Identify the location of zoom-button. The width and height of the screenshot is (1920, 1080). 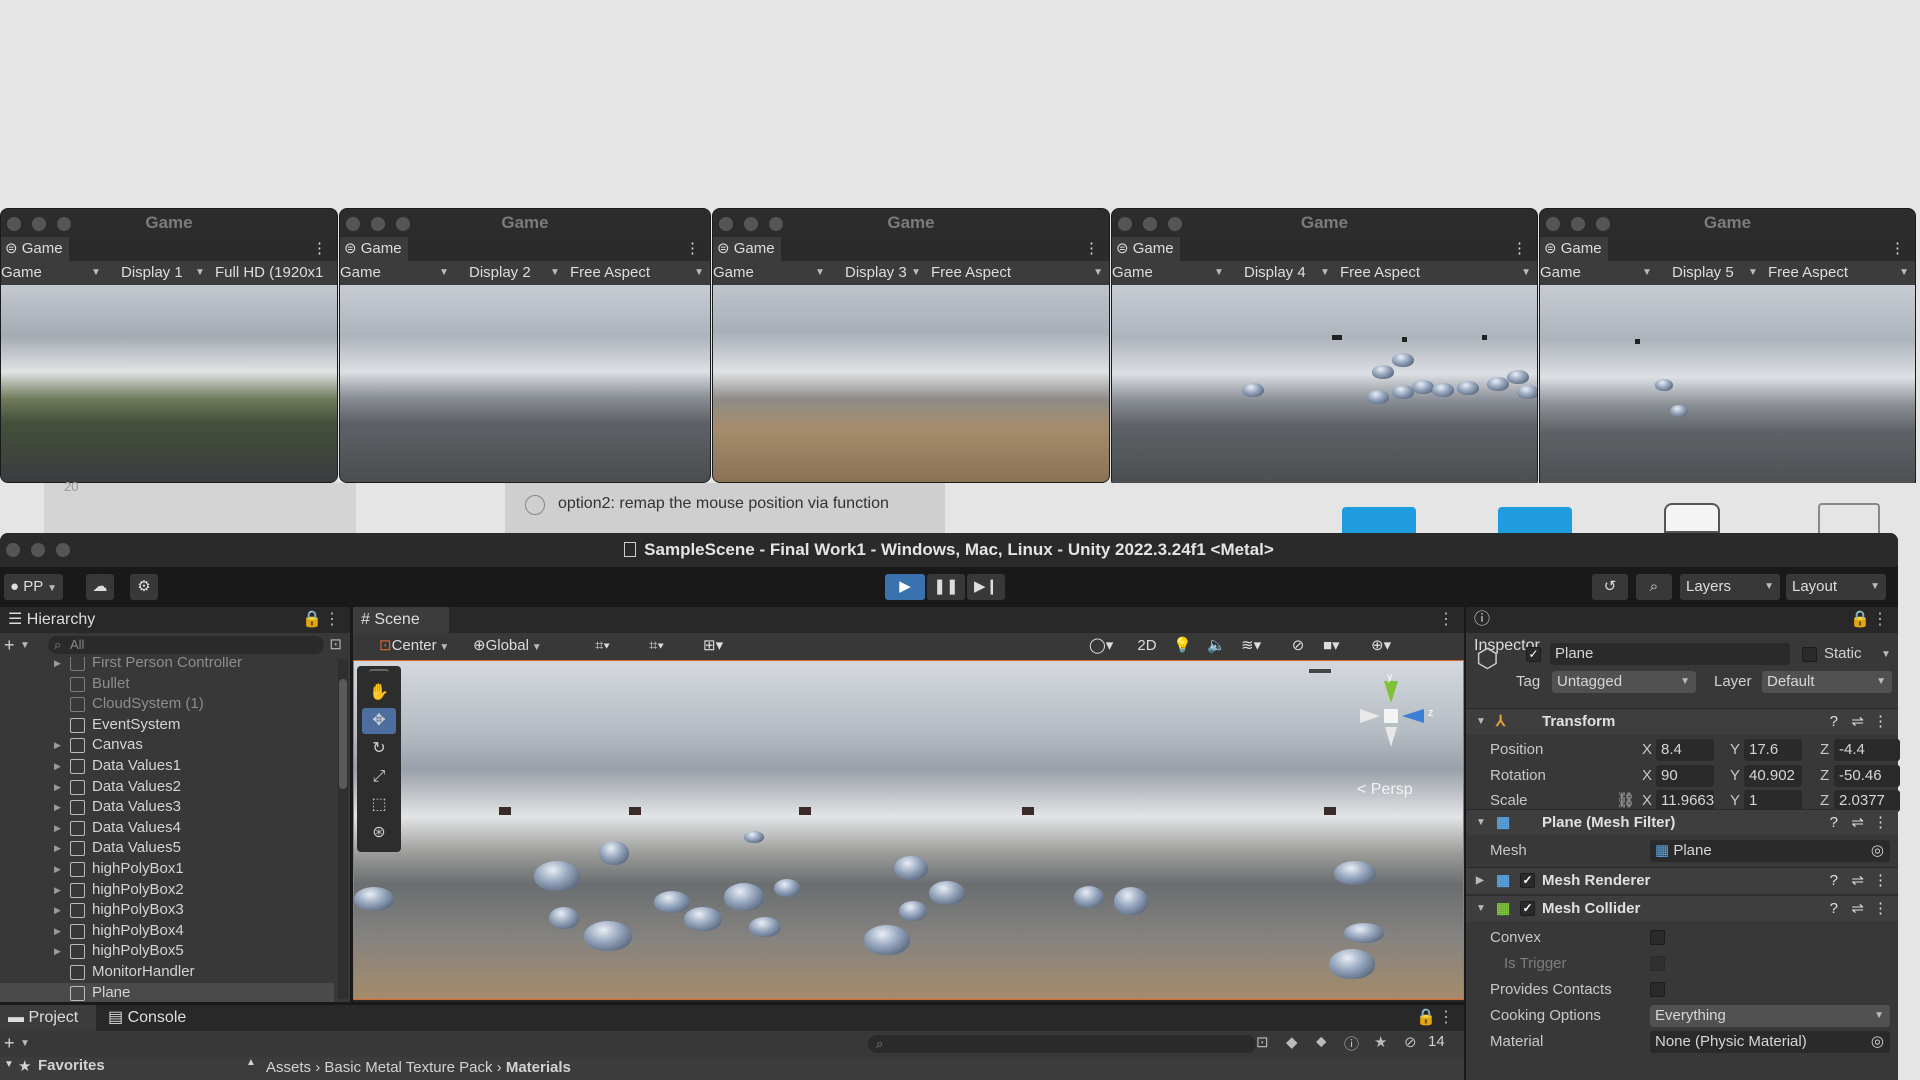
(403, 224).